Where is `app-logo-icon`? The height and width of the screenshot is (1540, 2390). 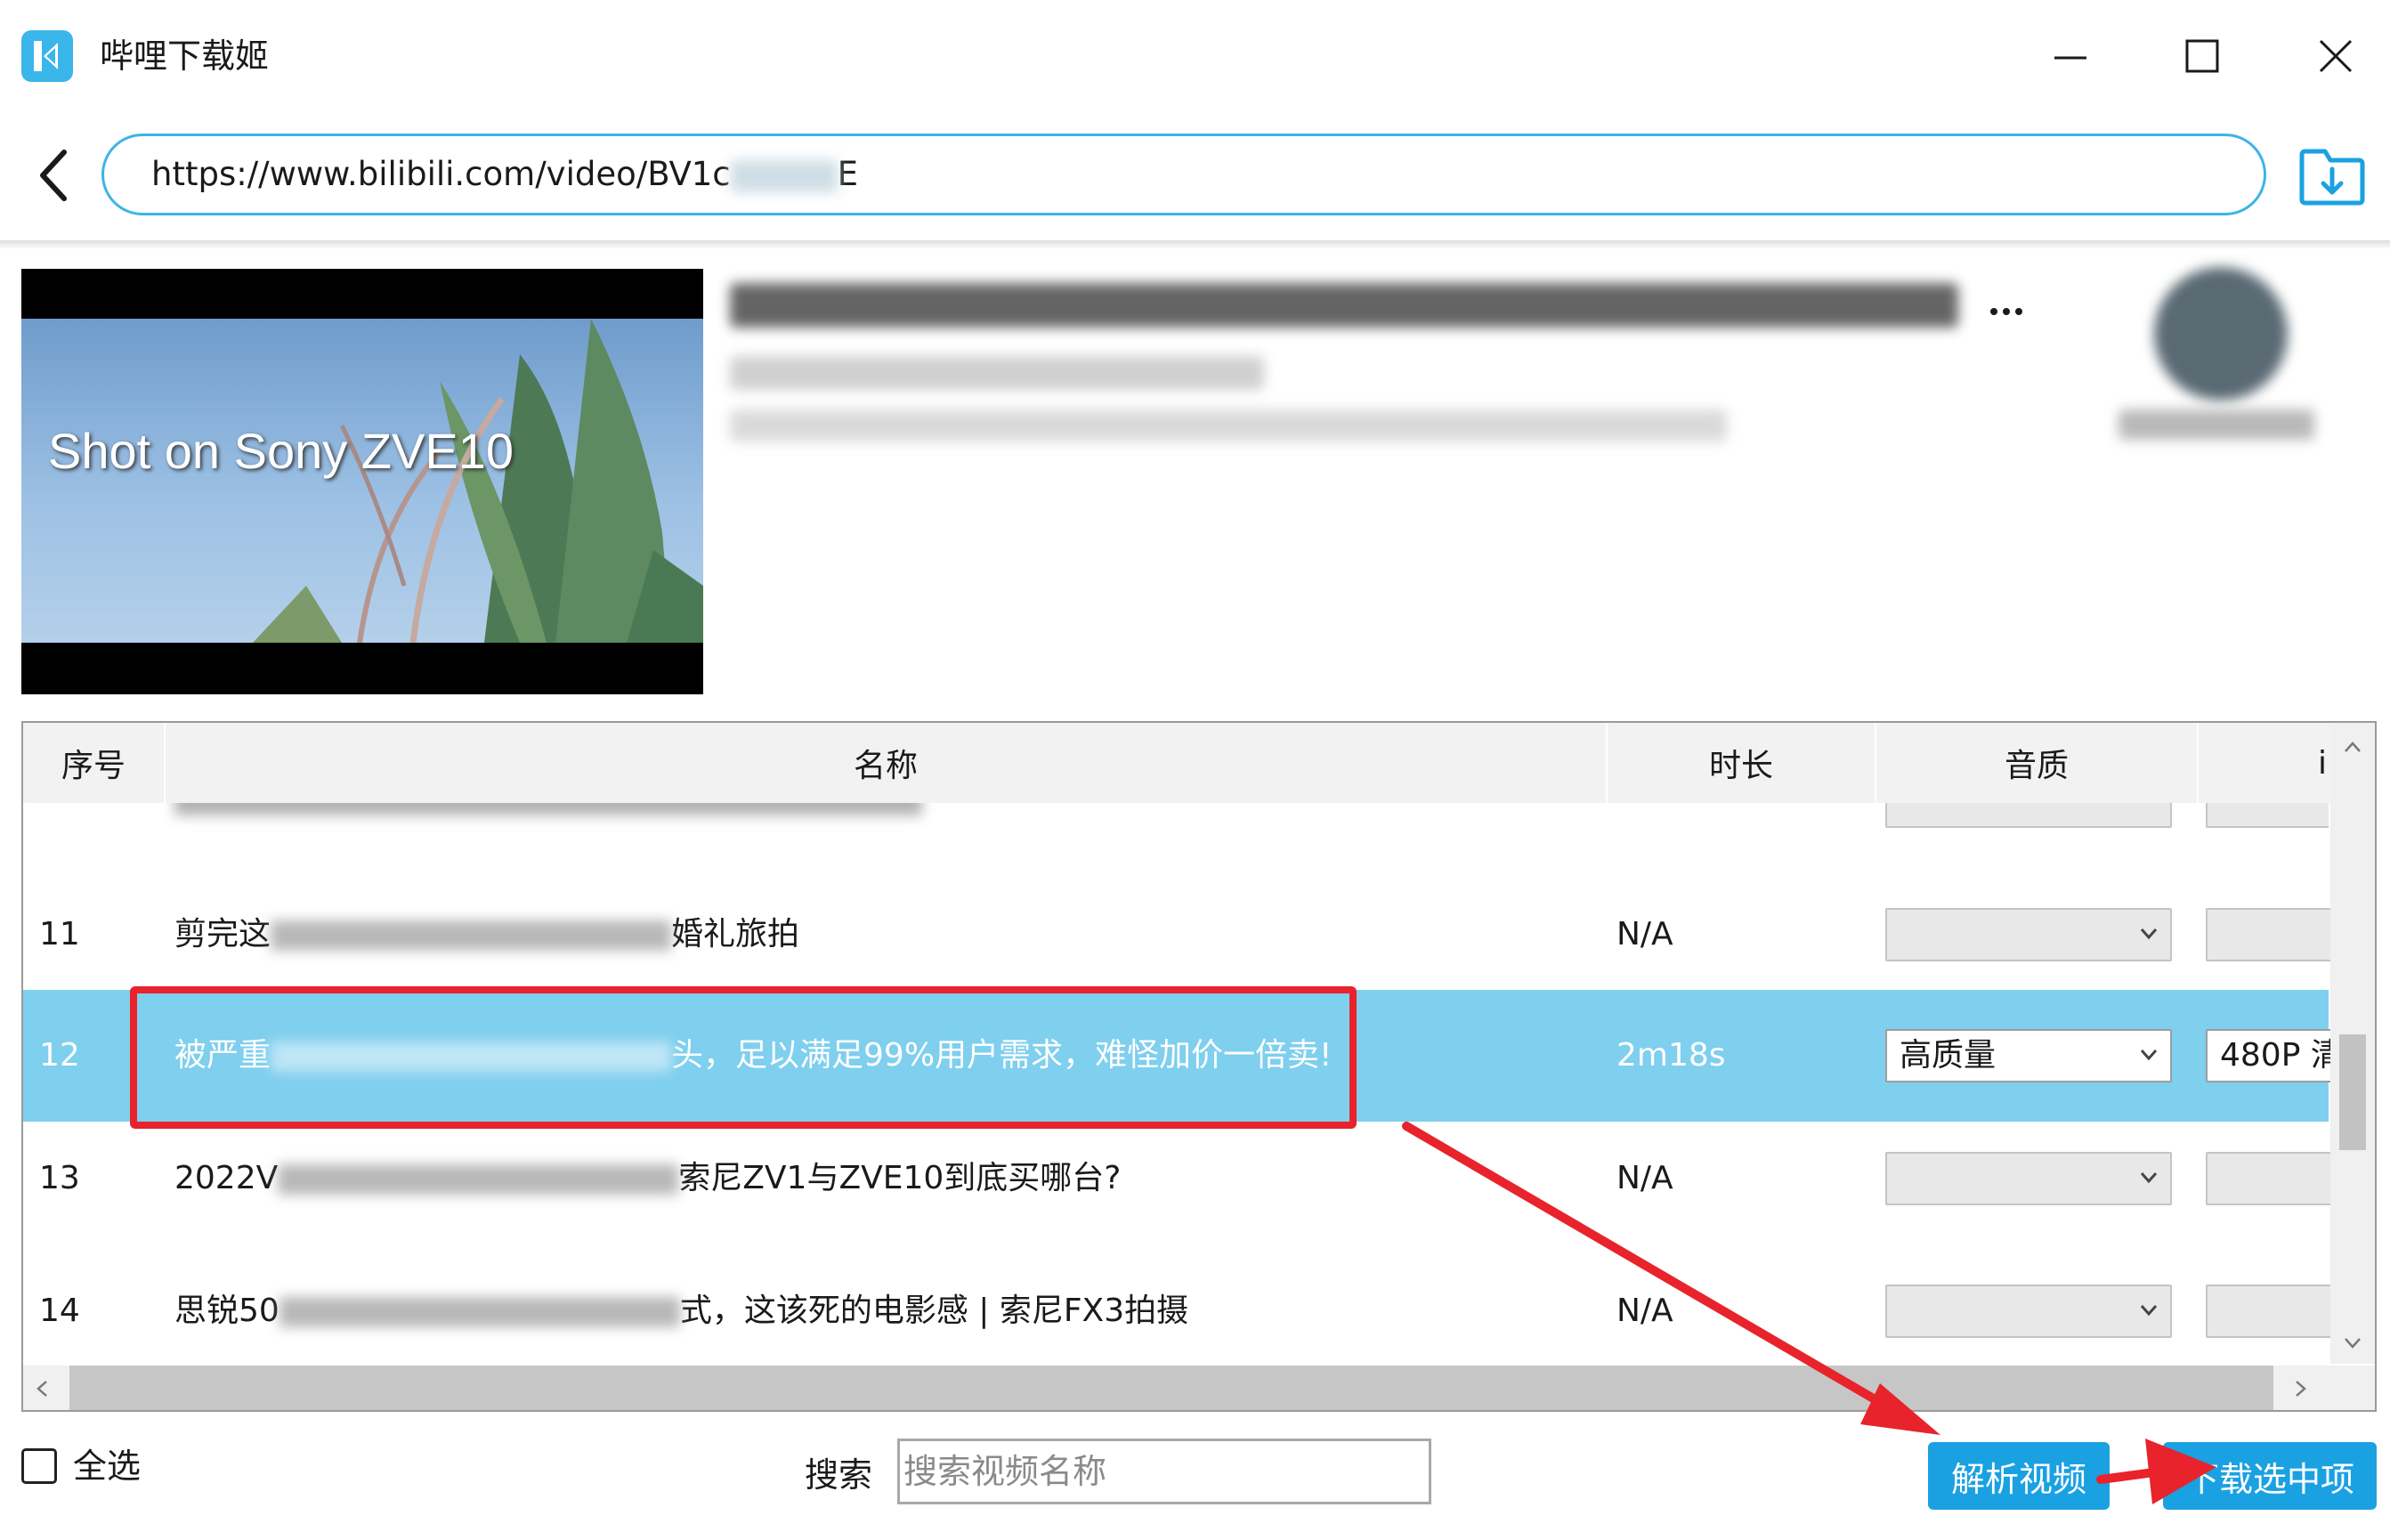 app-logo-icon is located at coordinates (47, 56).